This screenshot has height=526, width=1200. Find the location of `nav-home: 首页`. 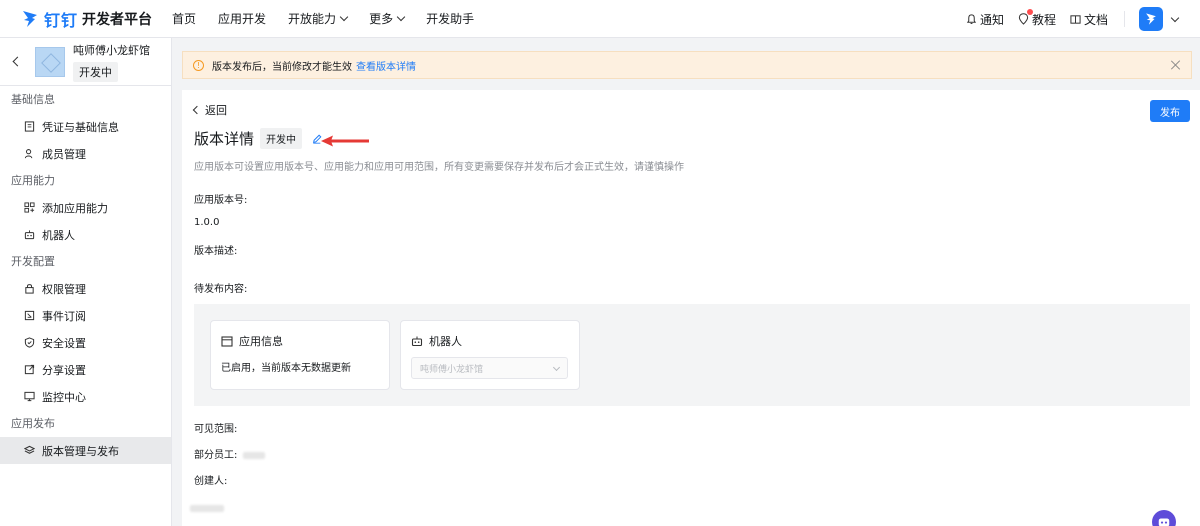

nav-home: 首页 is located at coordinates (184, 18).